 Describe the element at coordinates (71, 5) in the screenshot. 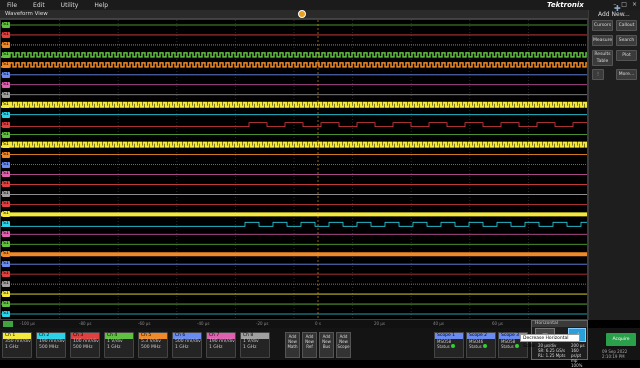

I see `menu-utility: Utility` at that location.